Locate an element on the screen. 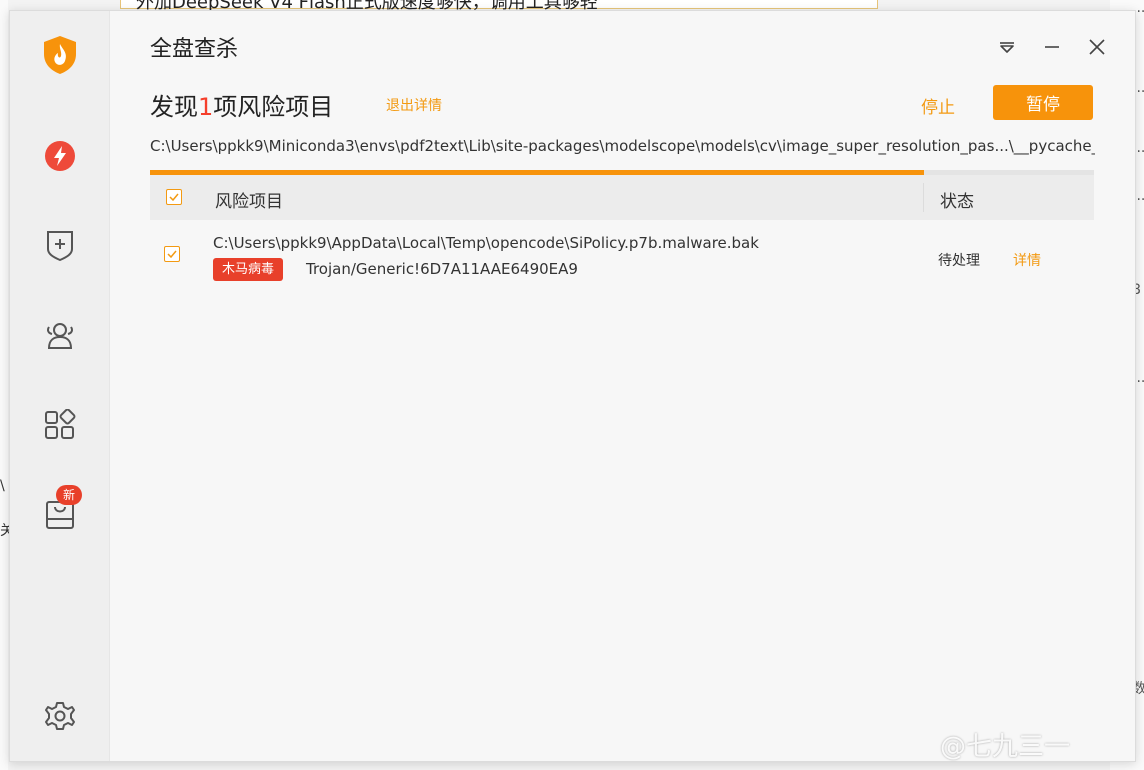  row-checkbox is located at coordinates (172, 254).